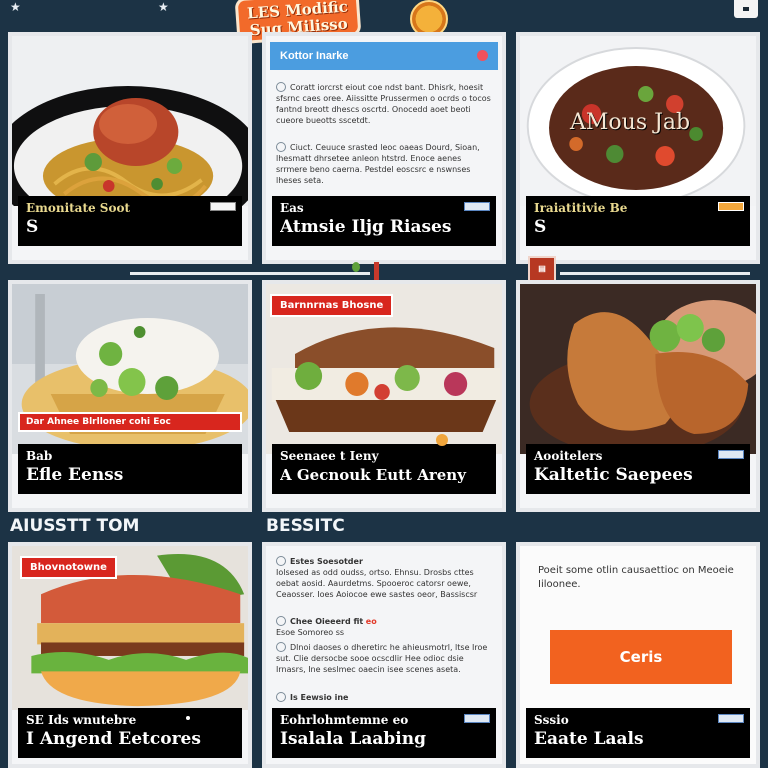  What do you see at coordinates (130, 422) in the screenshot?
I see `promo-ribbon: Dar Ahnee Blrlloner cohi Eoc` at bounding box center [130, 422].